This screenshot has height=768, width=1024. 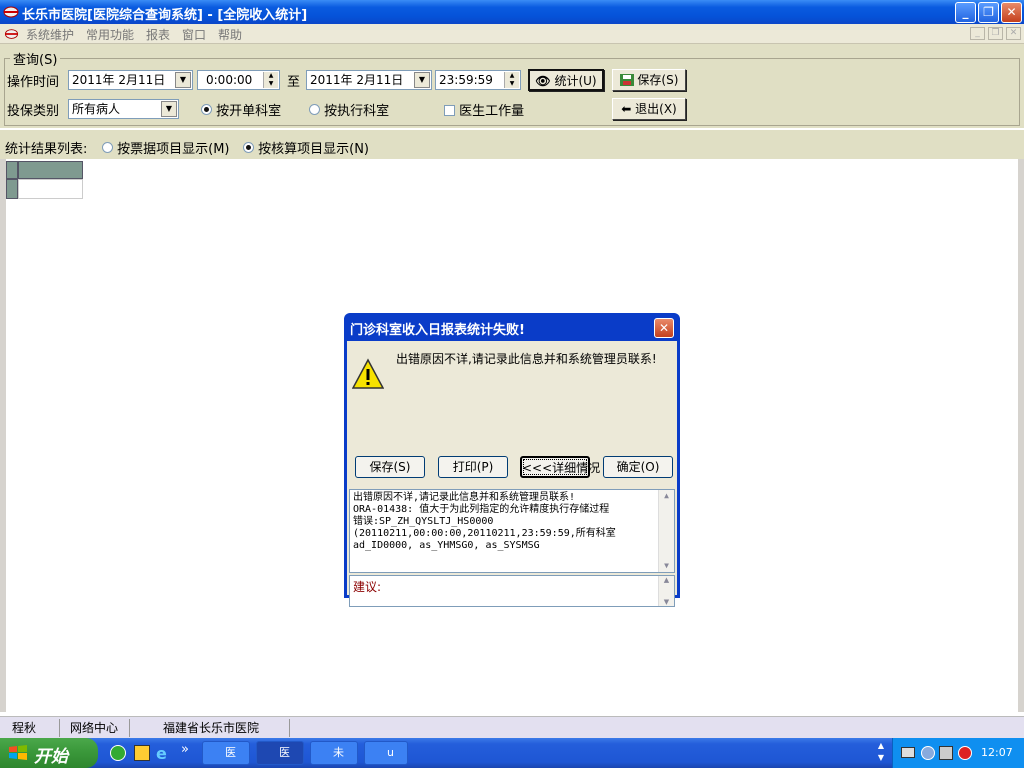 What do you see at coordinates (977, 33) in the screenshot?
I see `mdi-minimize-button: _` at bounding box center [977, 33].